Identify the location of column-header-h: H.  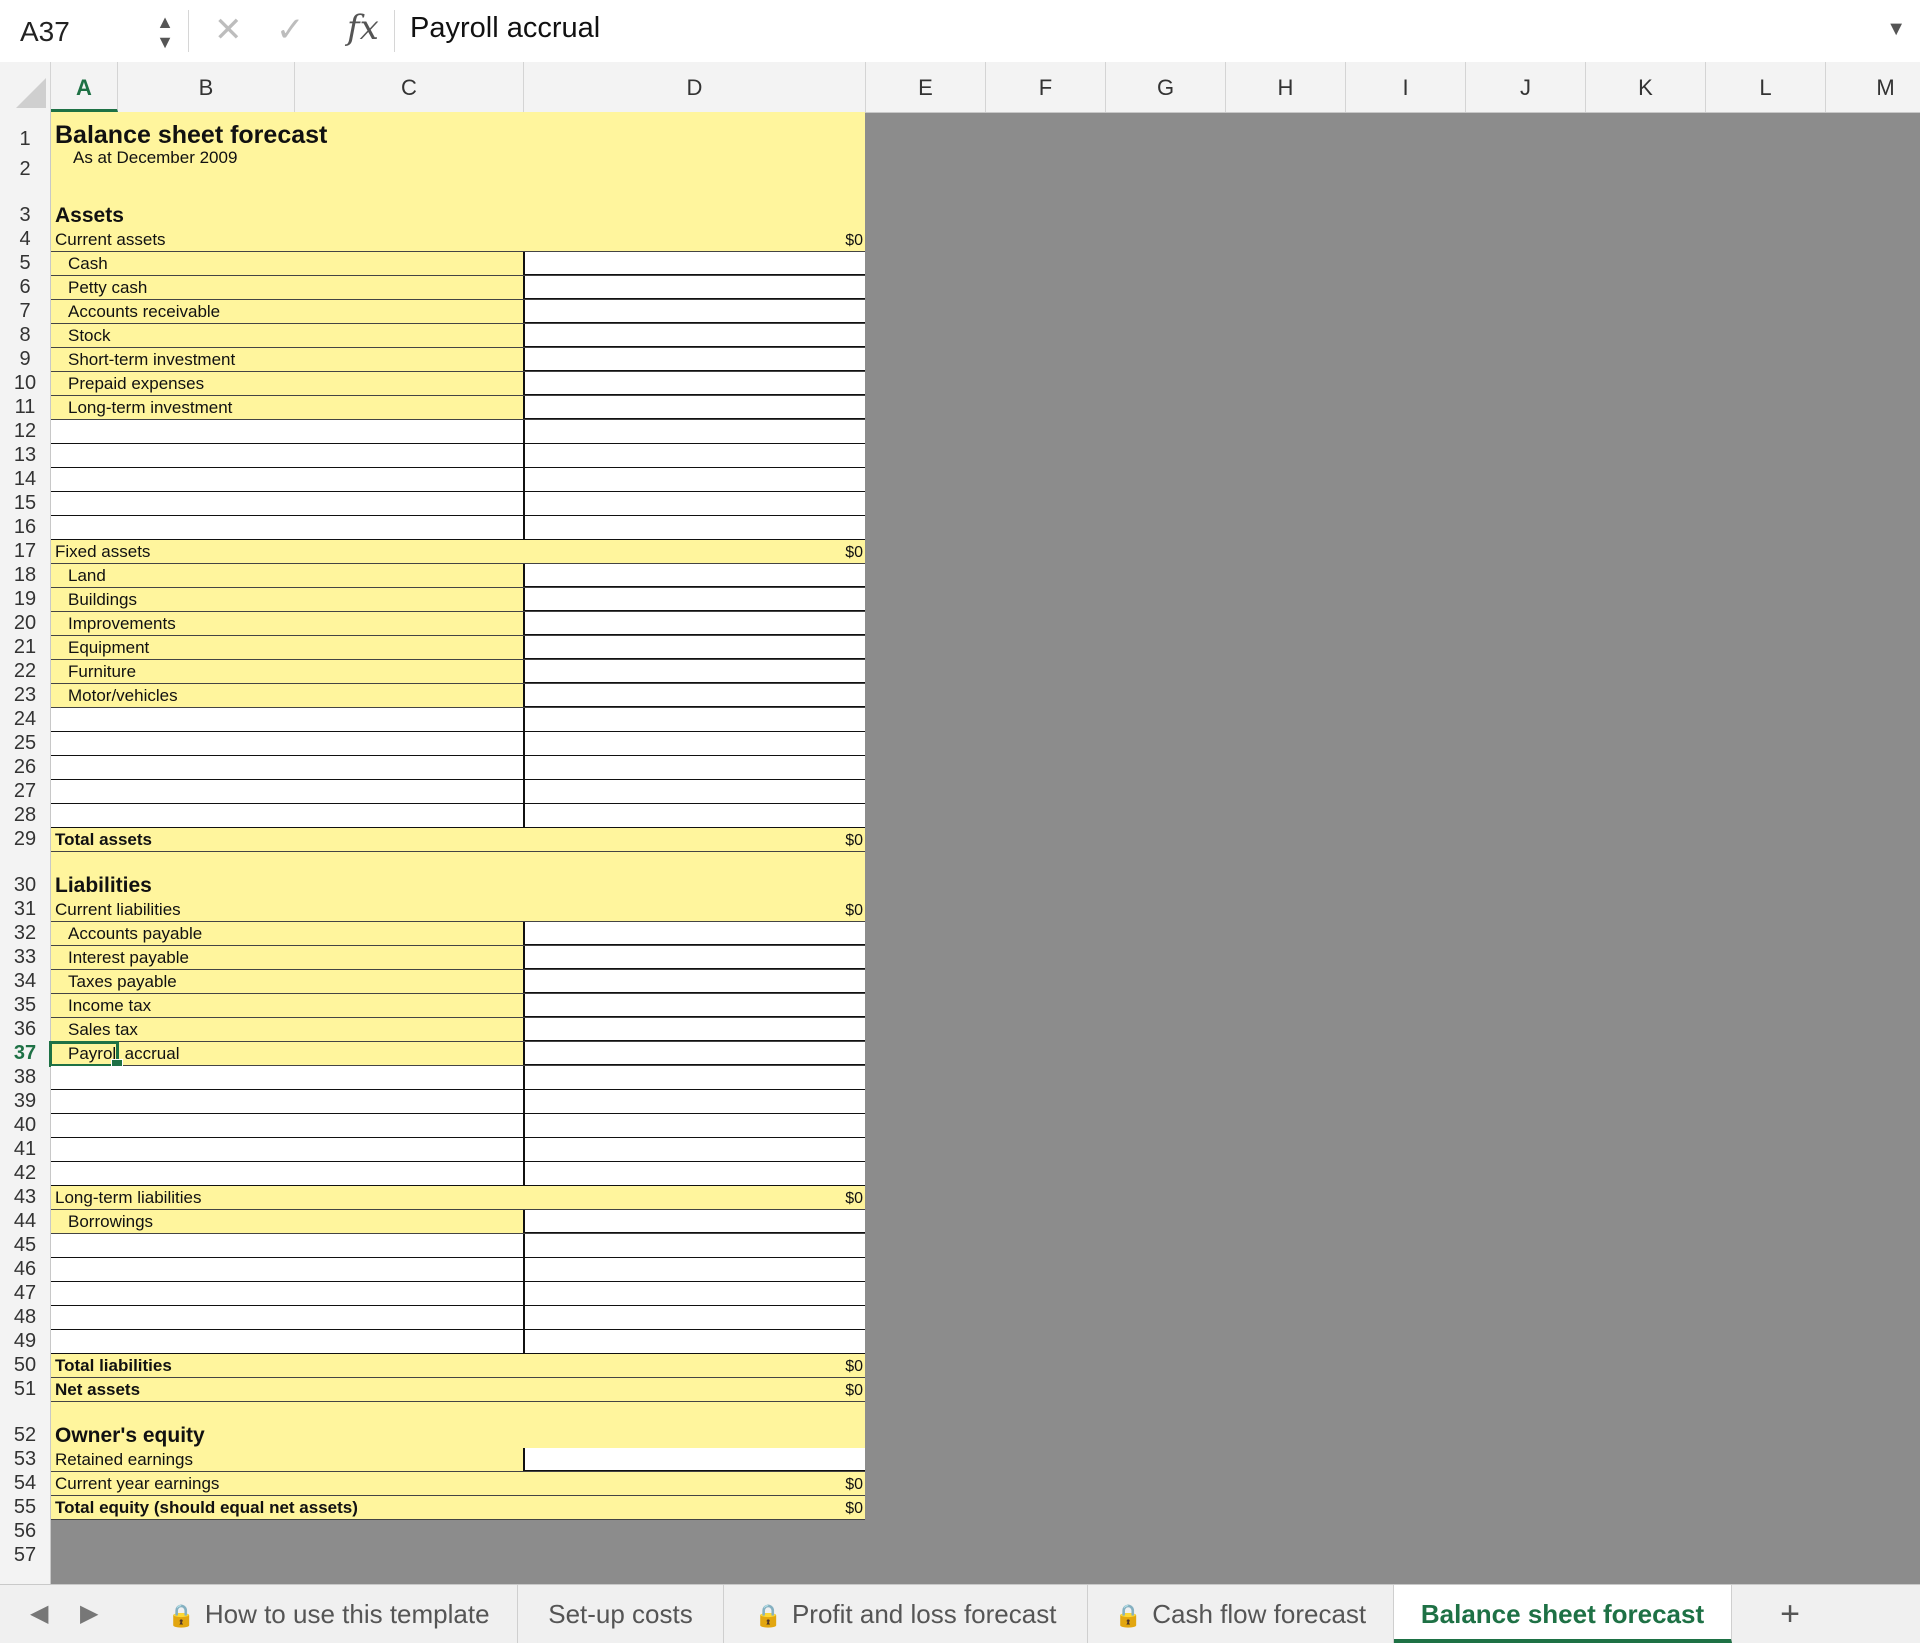
(1286, 87).